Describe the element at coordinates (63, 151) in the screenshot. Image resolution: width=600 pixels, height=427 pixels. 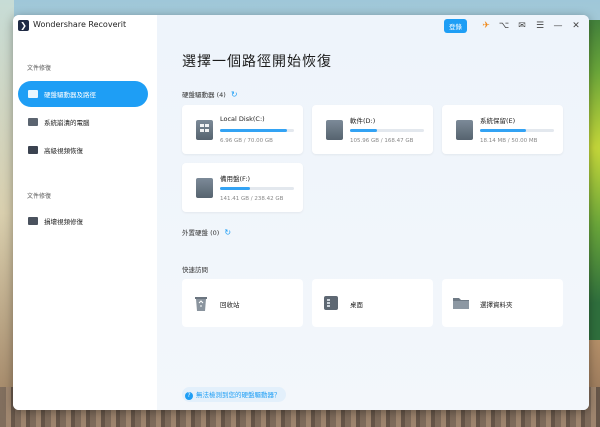
I see `sidebar-item-label: 高級視頻恢復` at that location.